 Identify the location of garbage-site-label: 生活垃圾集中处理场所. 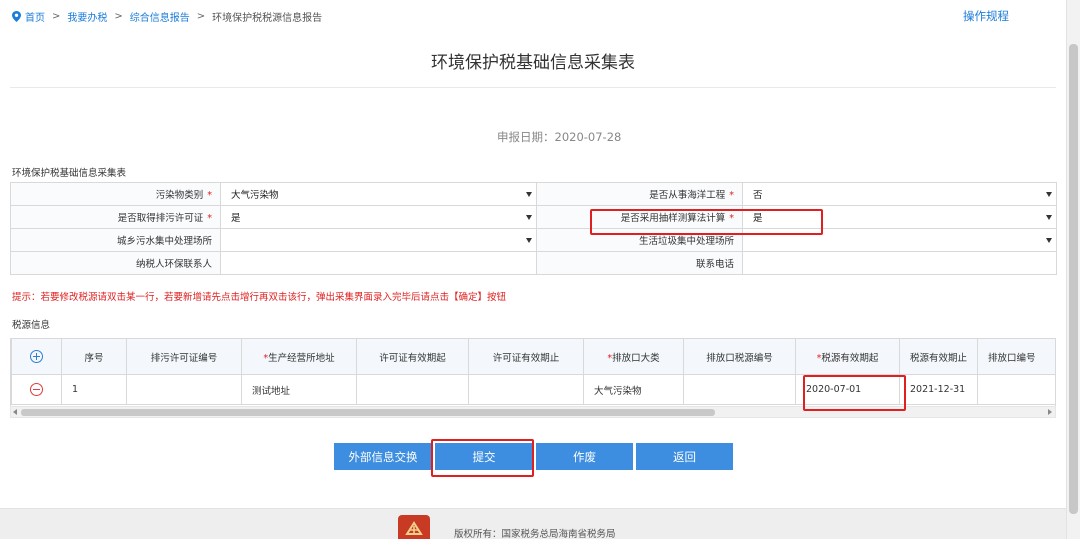
(639, 240).